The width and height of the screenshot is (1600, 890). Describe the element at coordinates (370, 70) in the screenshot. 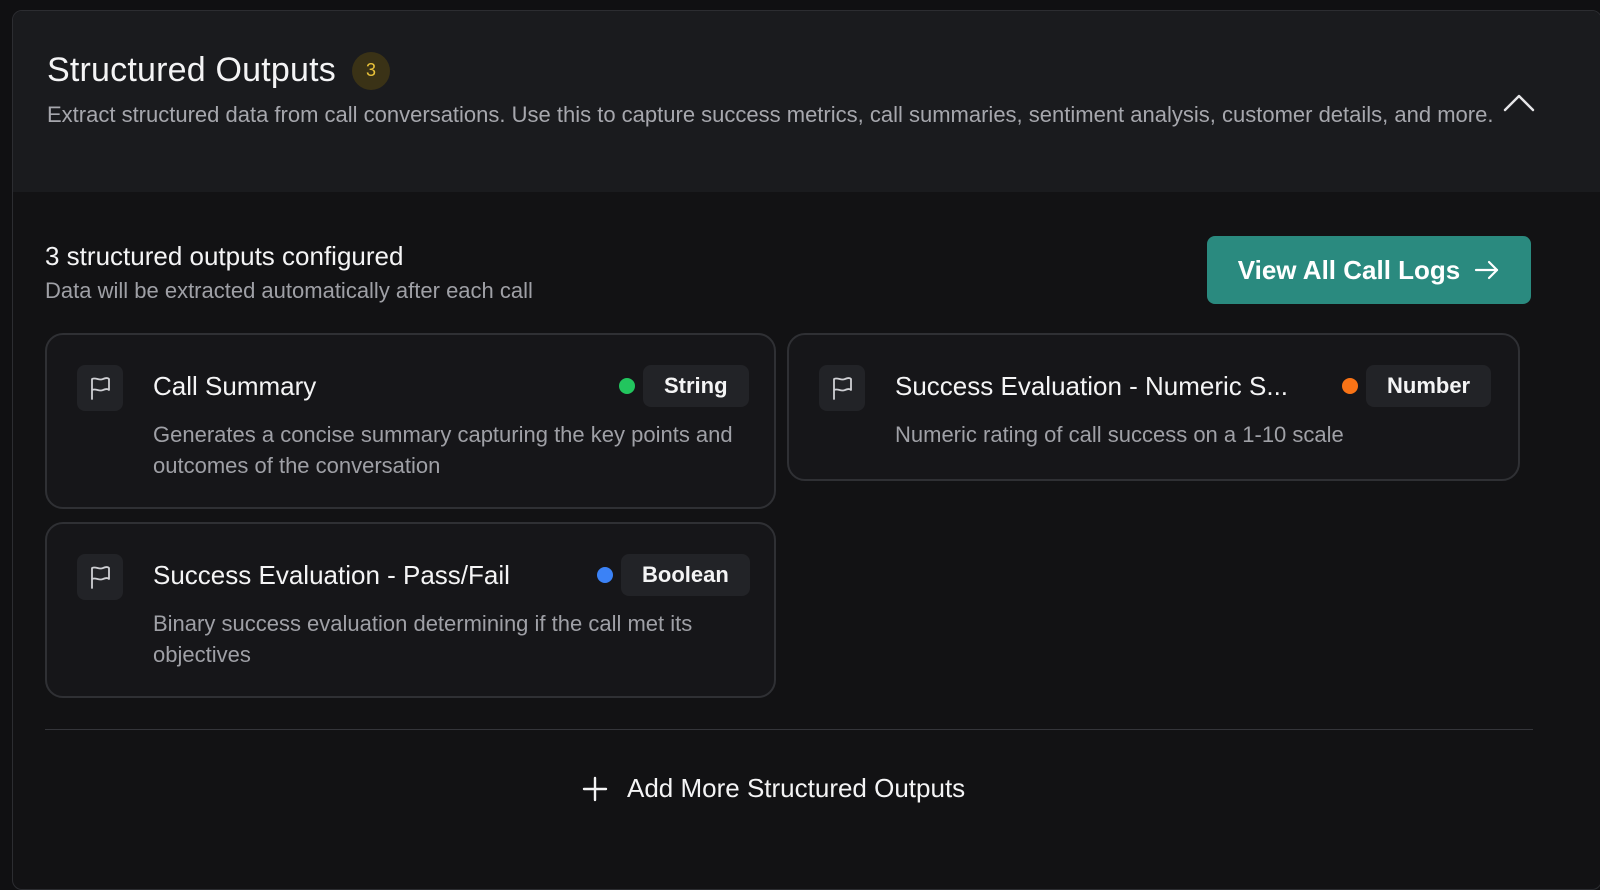

I see `count-badge: 3` at that location.